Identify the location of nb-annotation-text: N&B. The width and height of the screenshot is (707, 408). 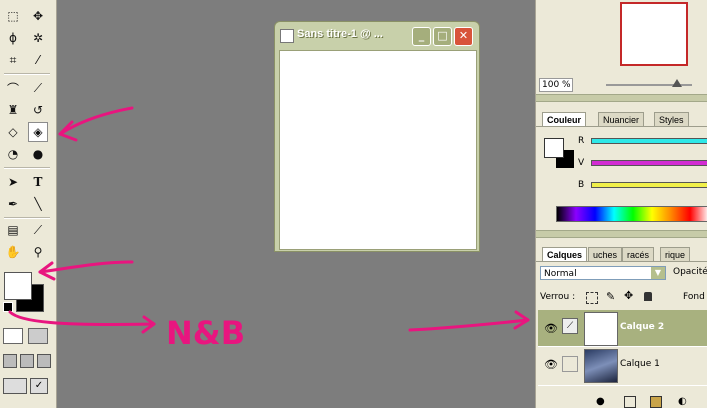
(205, 333).